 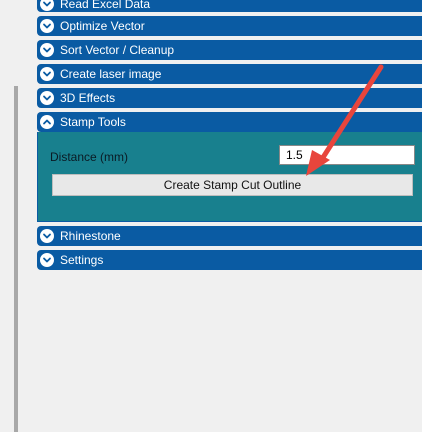 I want to click on section-stamp-tools: Stamp Tools, so click(x=229, y=122).